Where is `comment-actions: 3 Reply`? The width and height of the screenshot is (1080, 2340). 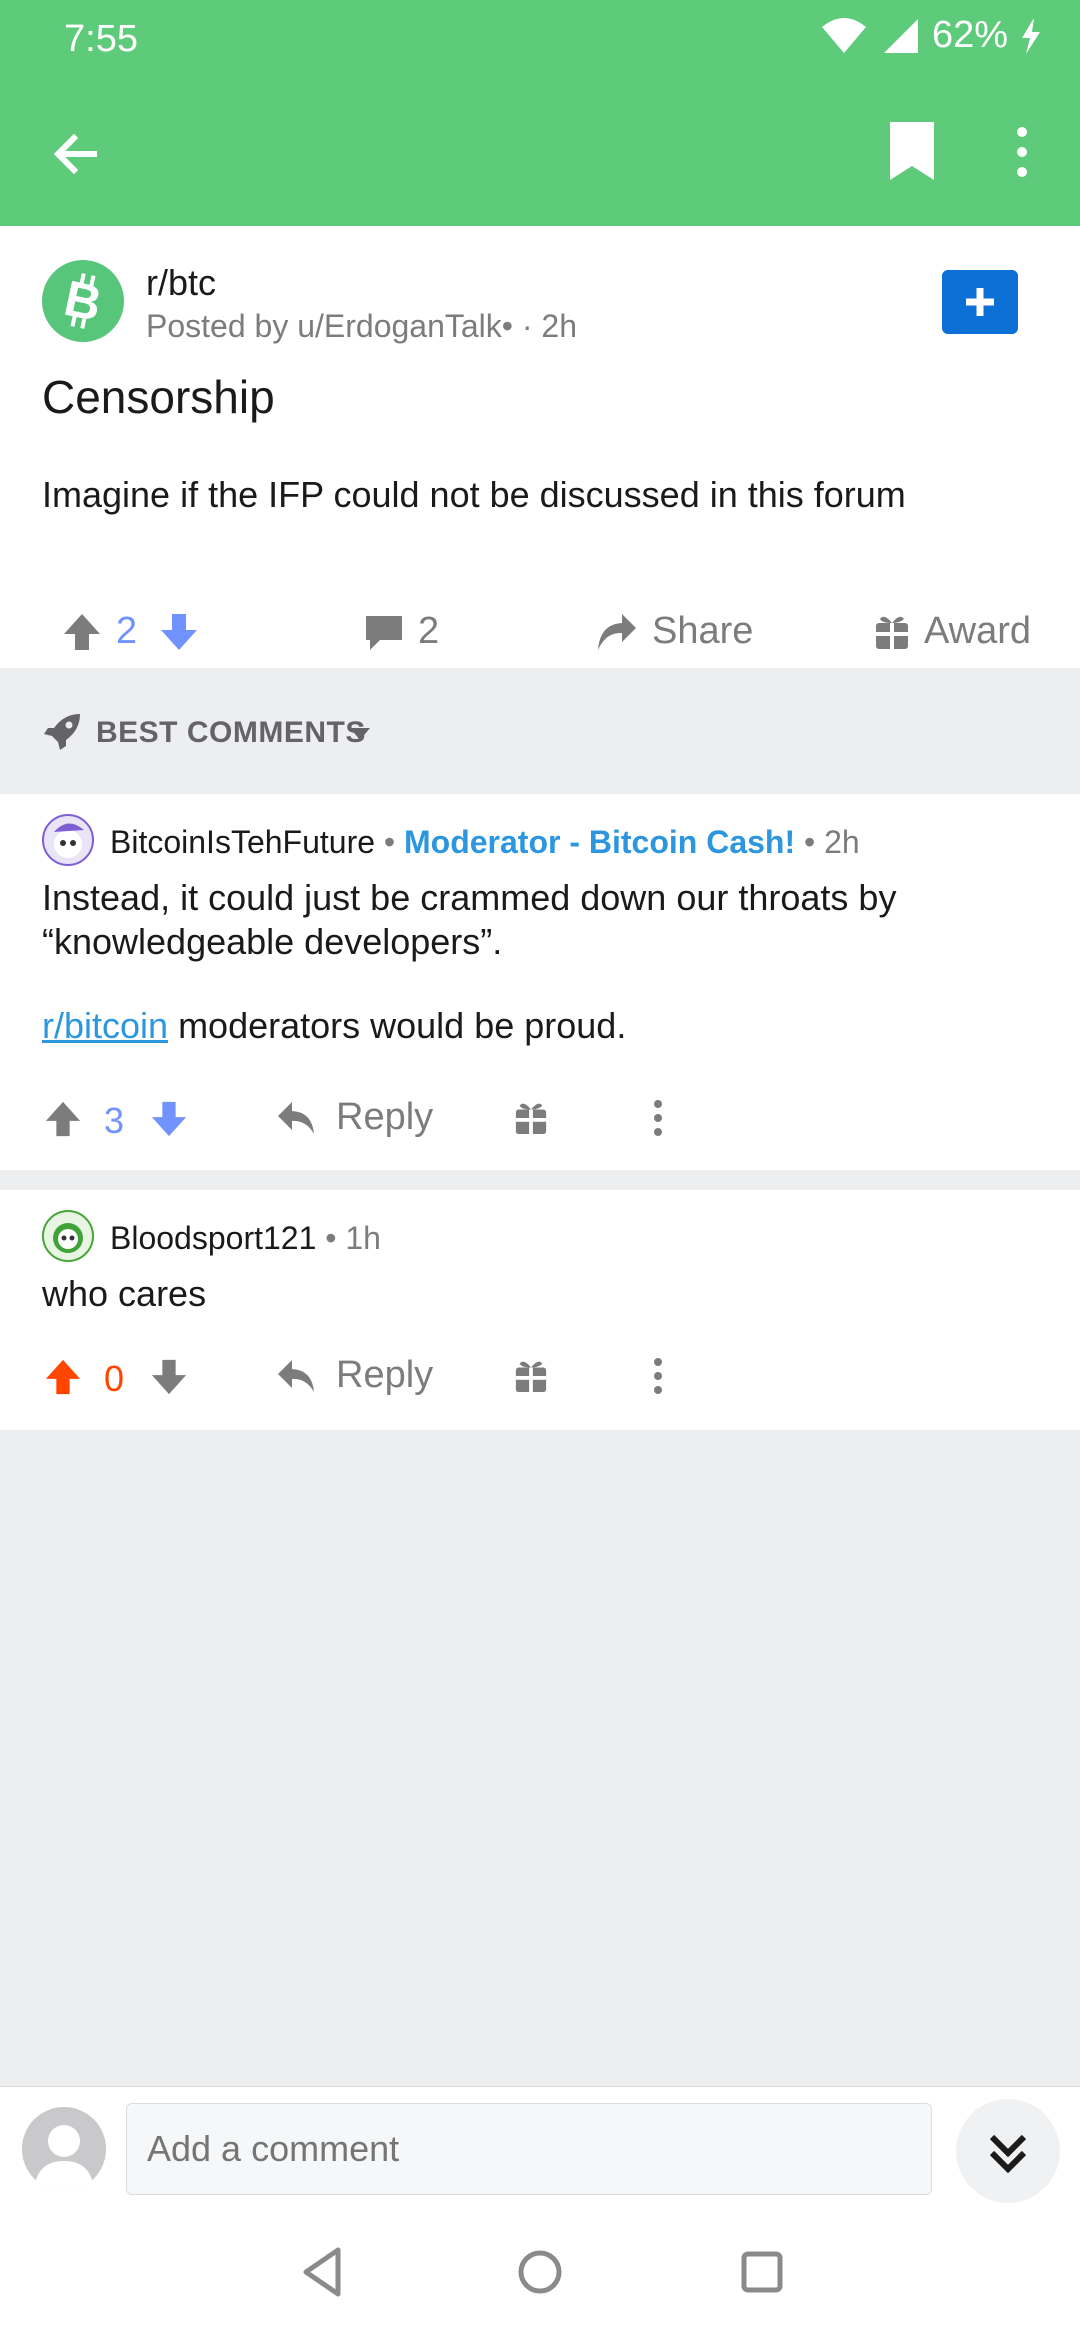 comment-actions: 3 Reply is located at coordinates (540, 1126).